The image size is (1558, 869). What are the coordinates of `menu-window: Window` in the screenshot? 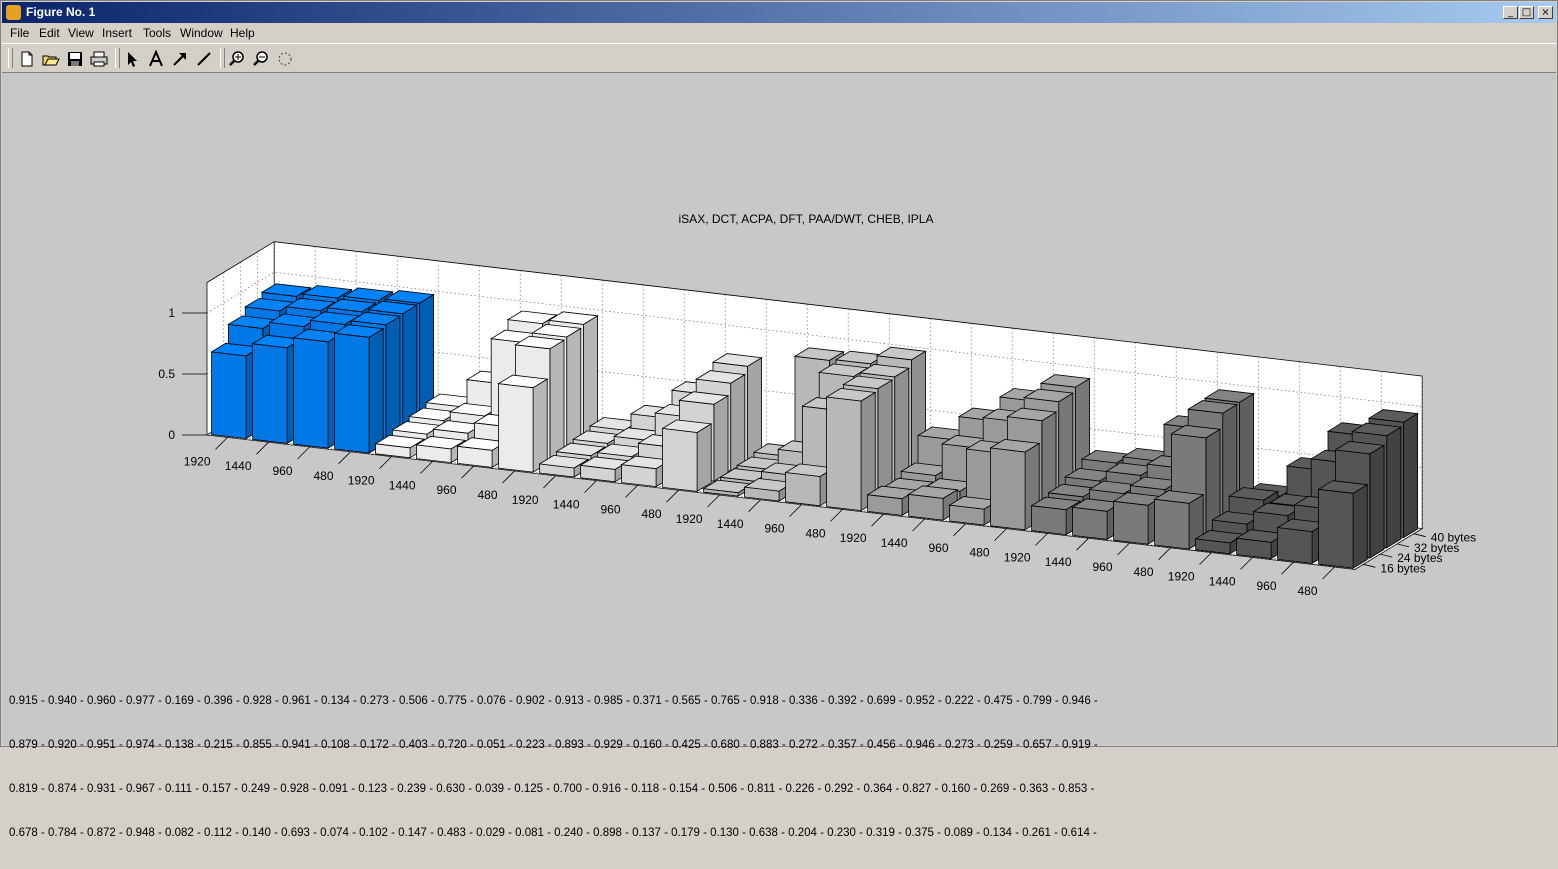 It's located at (201, 33).